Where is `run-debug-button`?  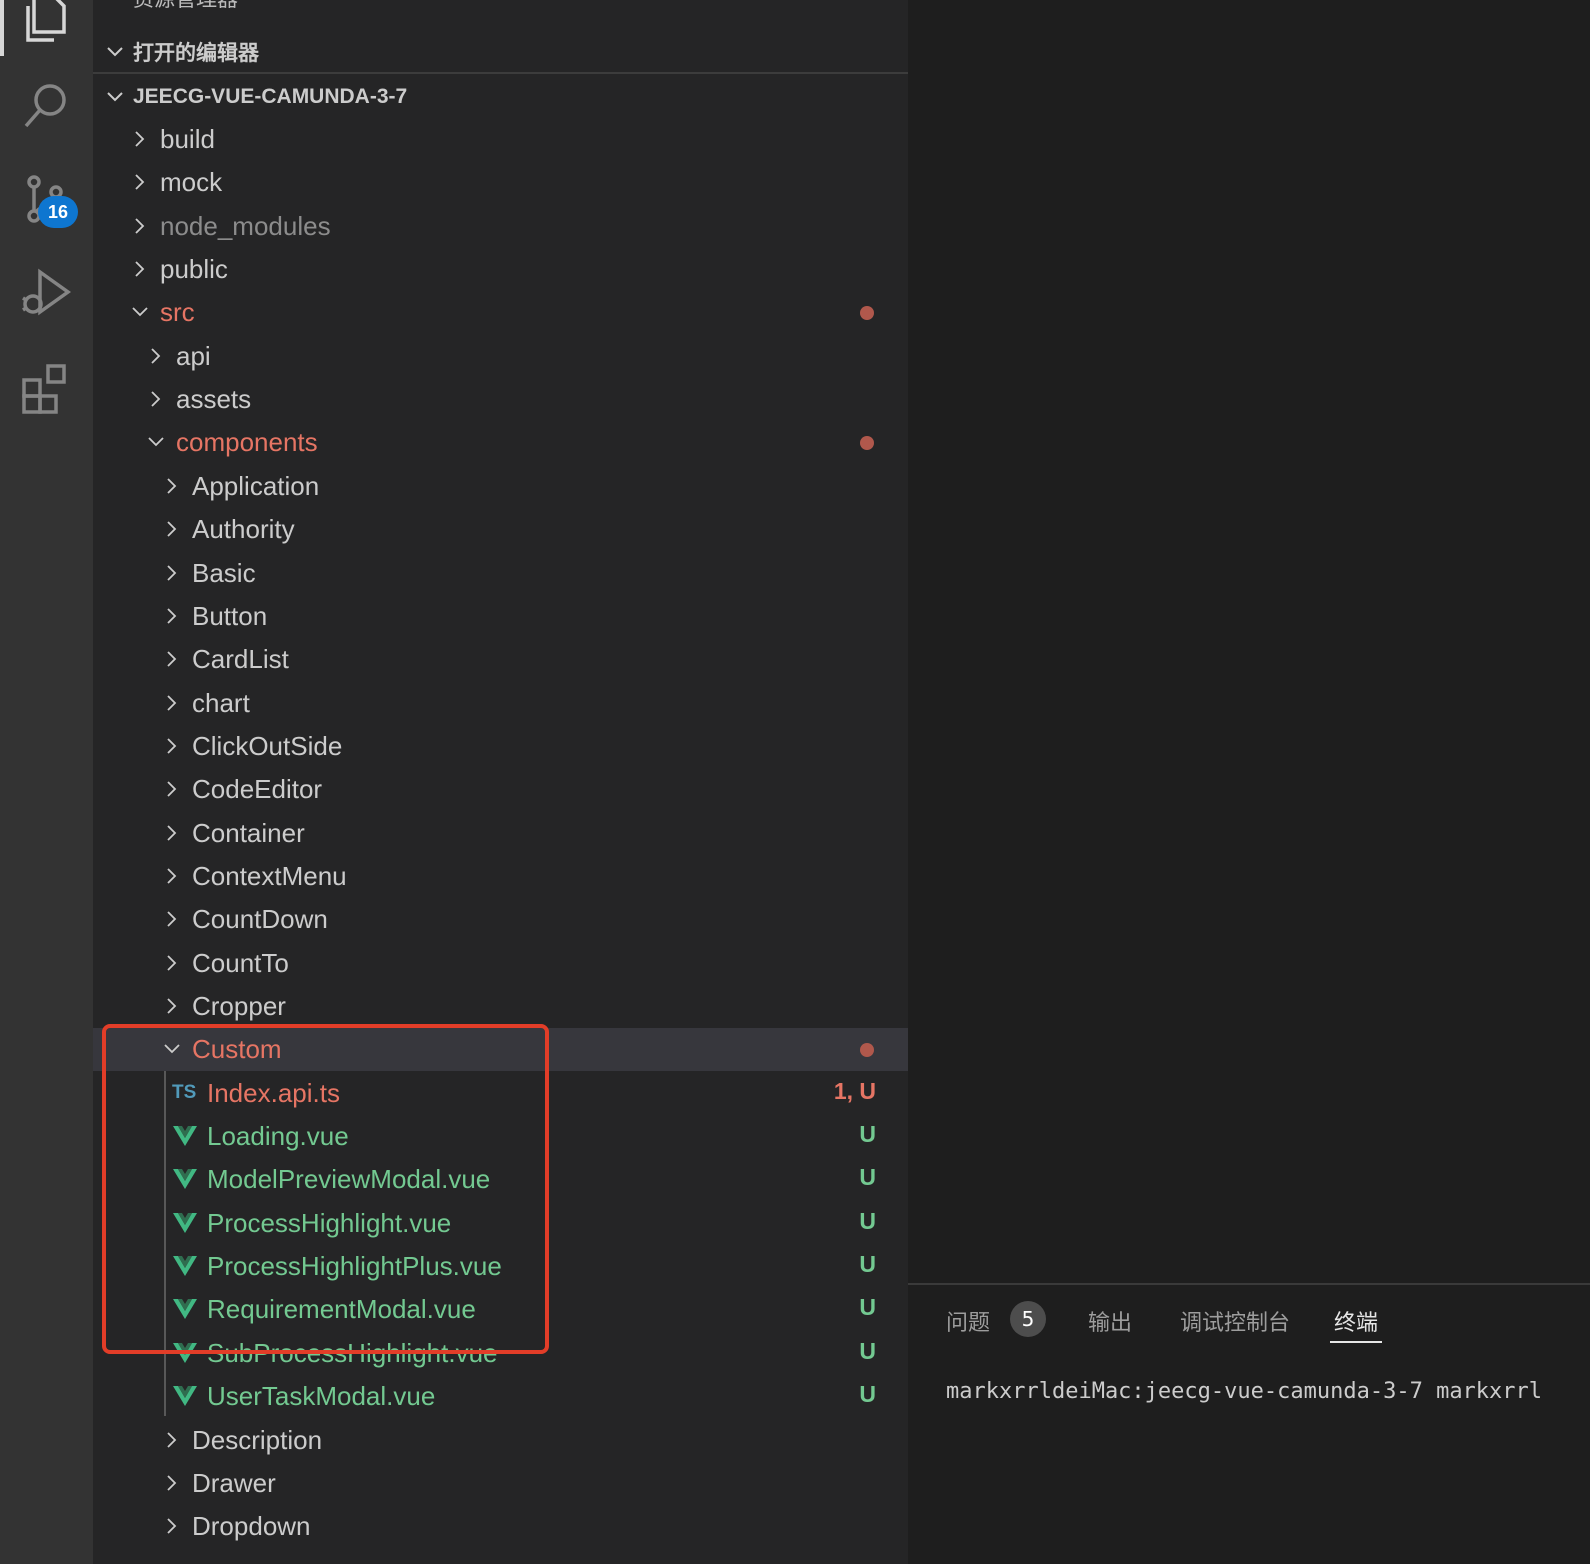 run-debug-button is located at coordinates (46, 295).